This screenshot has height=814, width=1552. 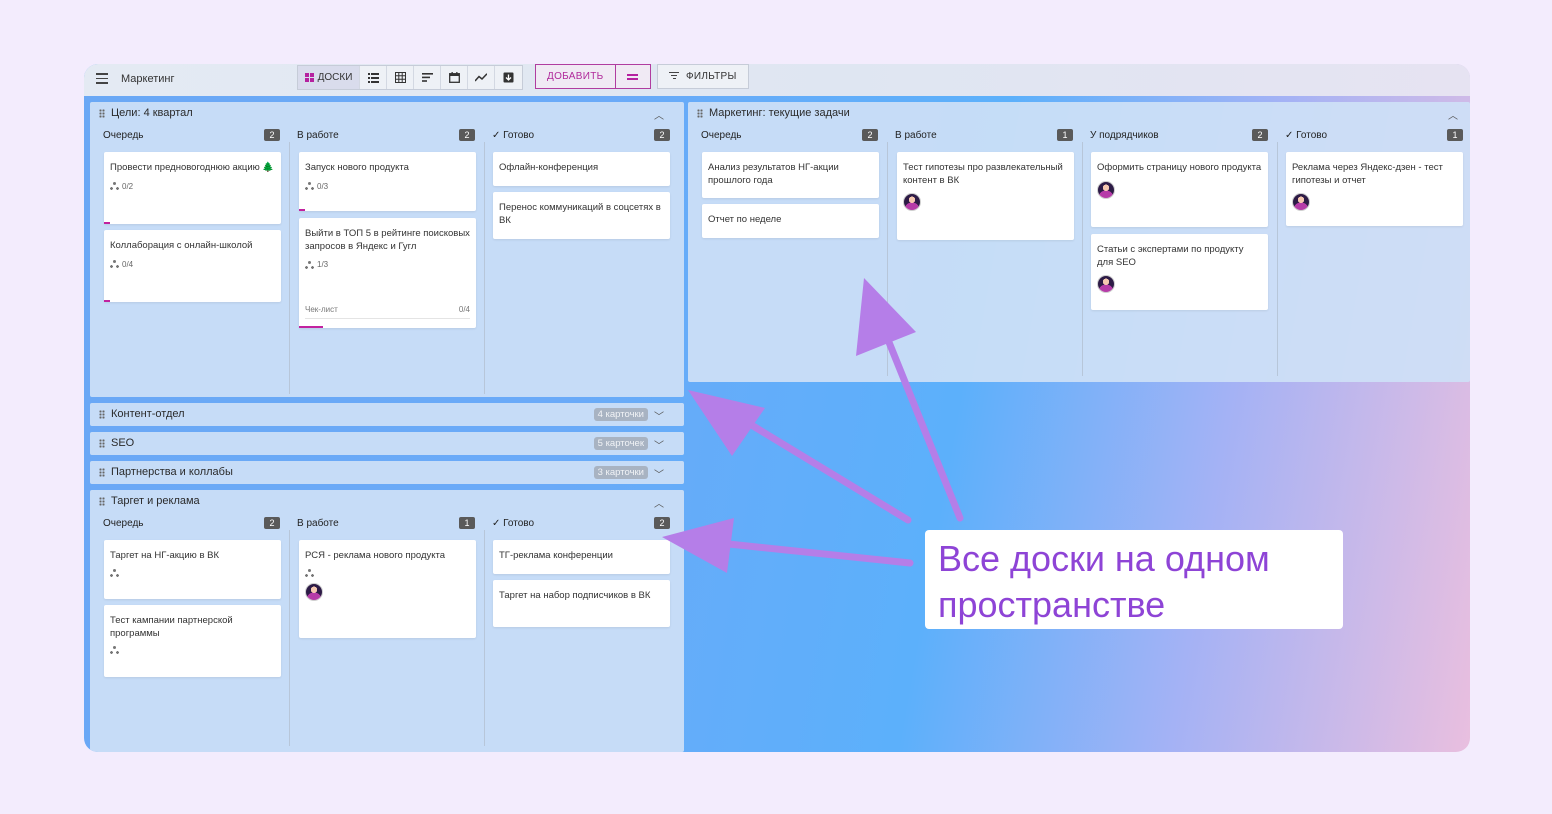 I want to click on view-archive-button, so click(x=508, y=77).